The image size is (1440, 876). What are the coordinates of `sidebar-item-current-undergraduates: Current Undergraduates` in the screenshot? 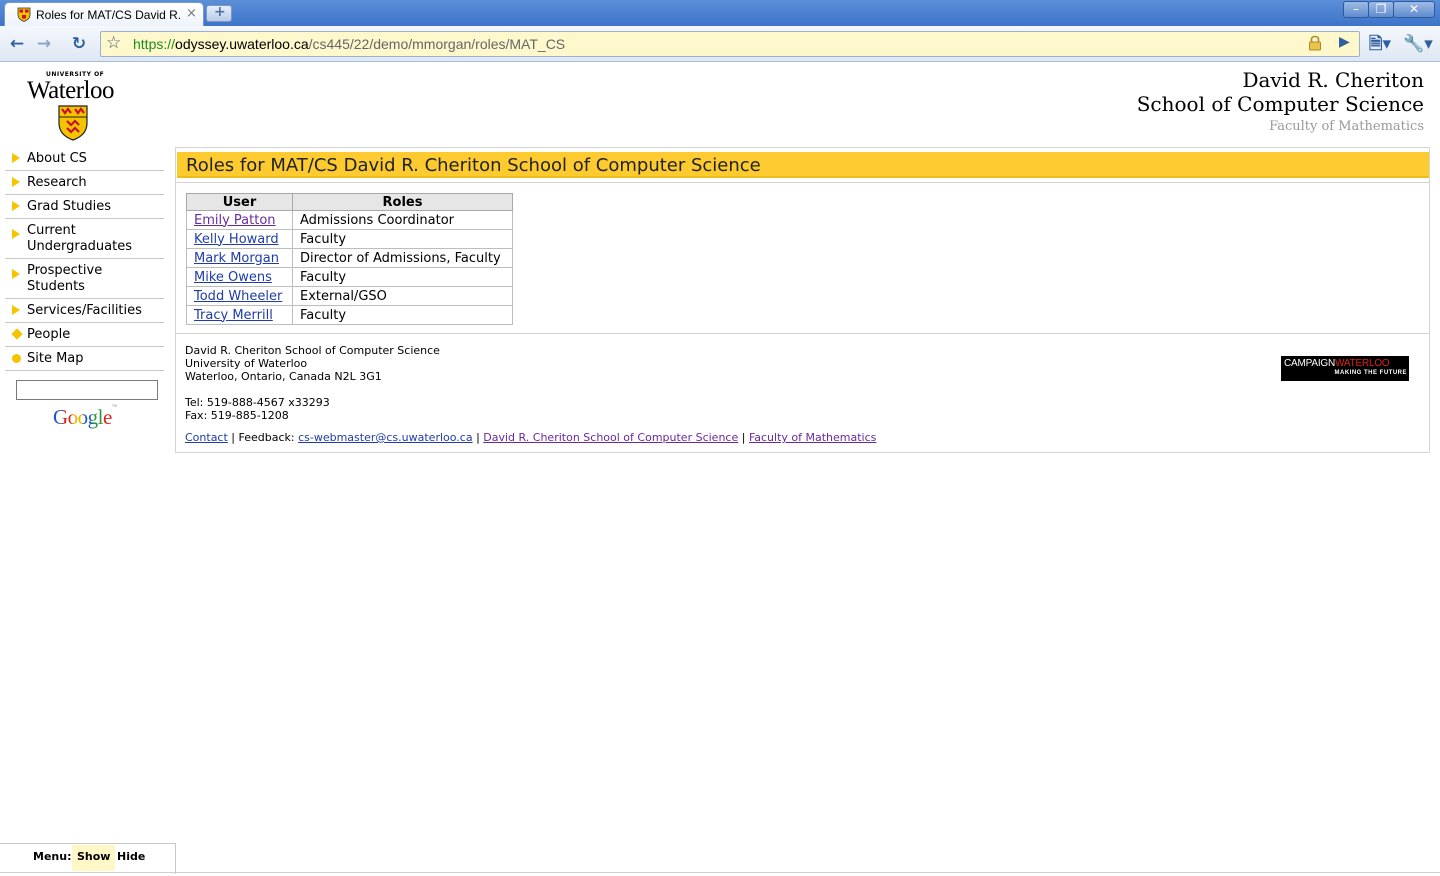 It's located at (84, 239).